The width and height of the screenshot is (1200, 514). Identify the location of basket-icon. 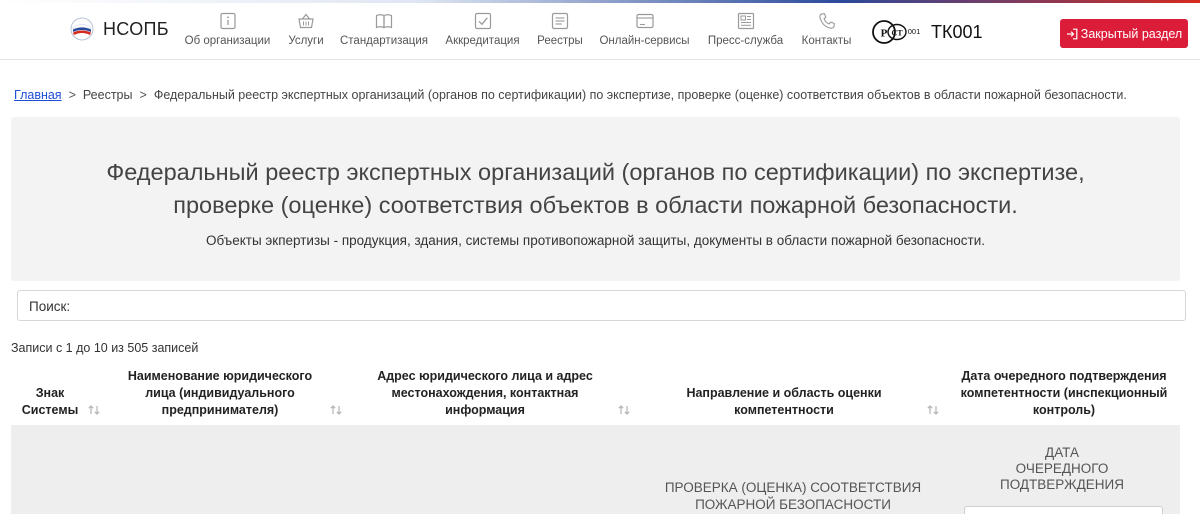
(306, 21).